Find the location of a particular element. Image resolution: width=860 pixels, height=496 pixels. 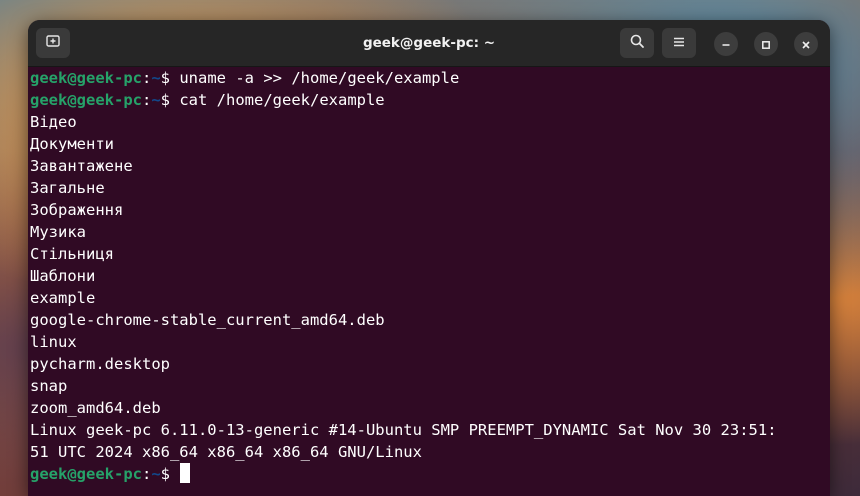

search-icon is located at coordinates (637, 43).